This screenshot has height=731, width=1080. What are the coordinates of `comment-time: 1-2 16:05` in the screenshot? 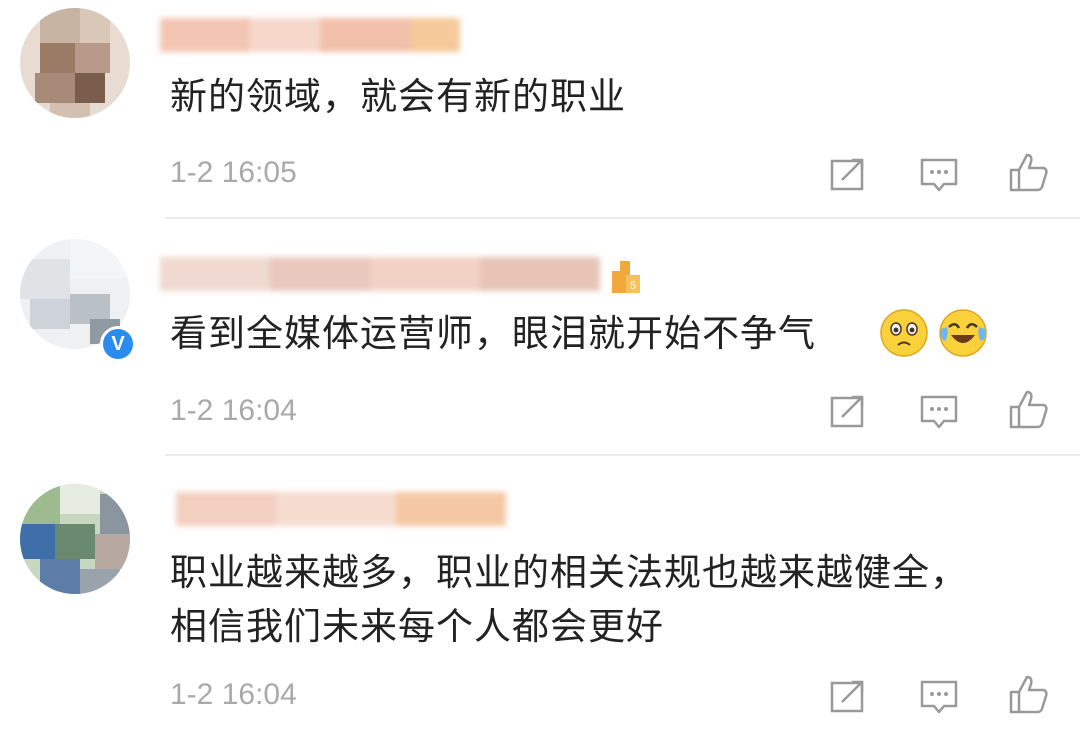 It's located at (233, 172).